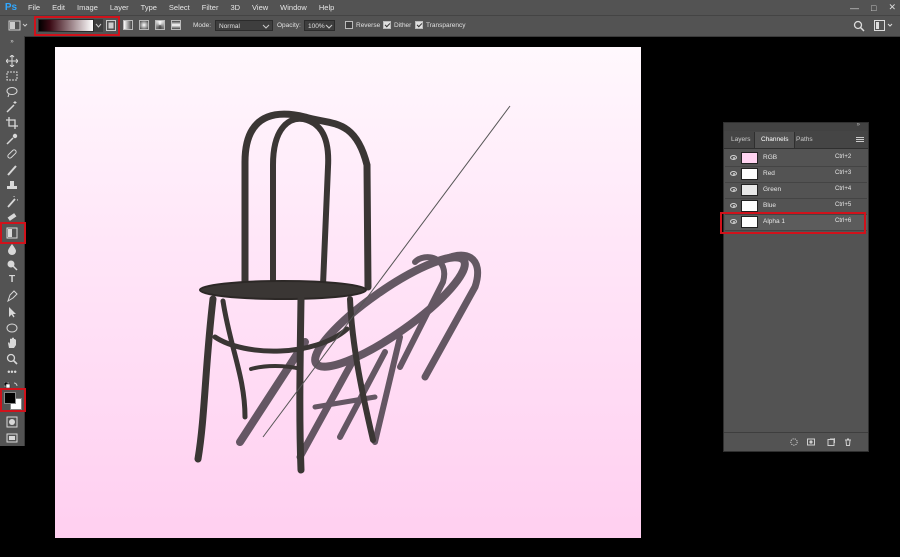 The width and height of the screenshot is (900, 557). Describe the element at coordinates (793, 223) in the screenshot. I see `highlight-alpha-channel` at that location.